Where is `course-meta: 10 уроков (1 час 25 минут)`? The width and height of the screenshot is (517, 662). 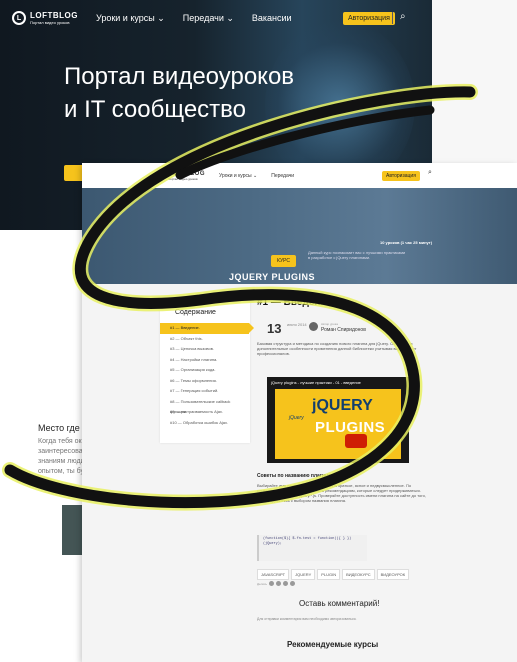
course-meta: 10 уроков (1 час 25 минут) is located at coordinates (406, 242).